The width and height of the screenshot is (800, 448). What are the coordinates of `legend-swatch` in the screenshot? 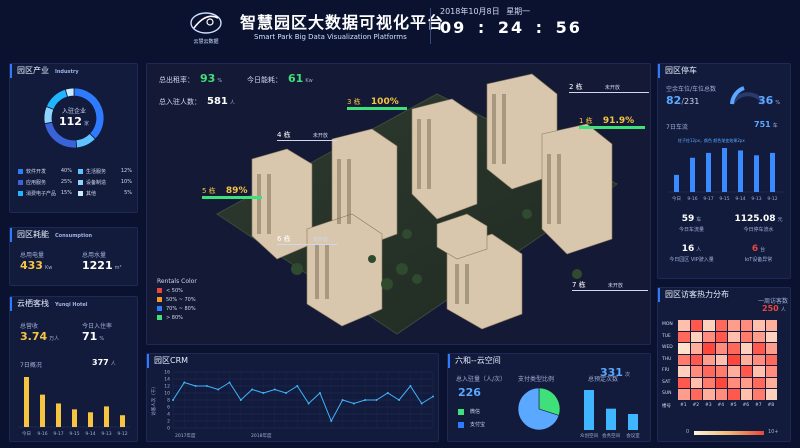 It's located at (20, 182).